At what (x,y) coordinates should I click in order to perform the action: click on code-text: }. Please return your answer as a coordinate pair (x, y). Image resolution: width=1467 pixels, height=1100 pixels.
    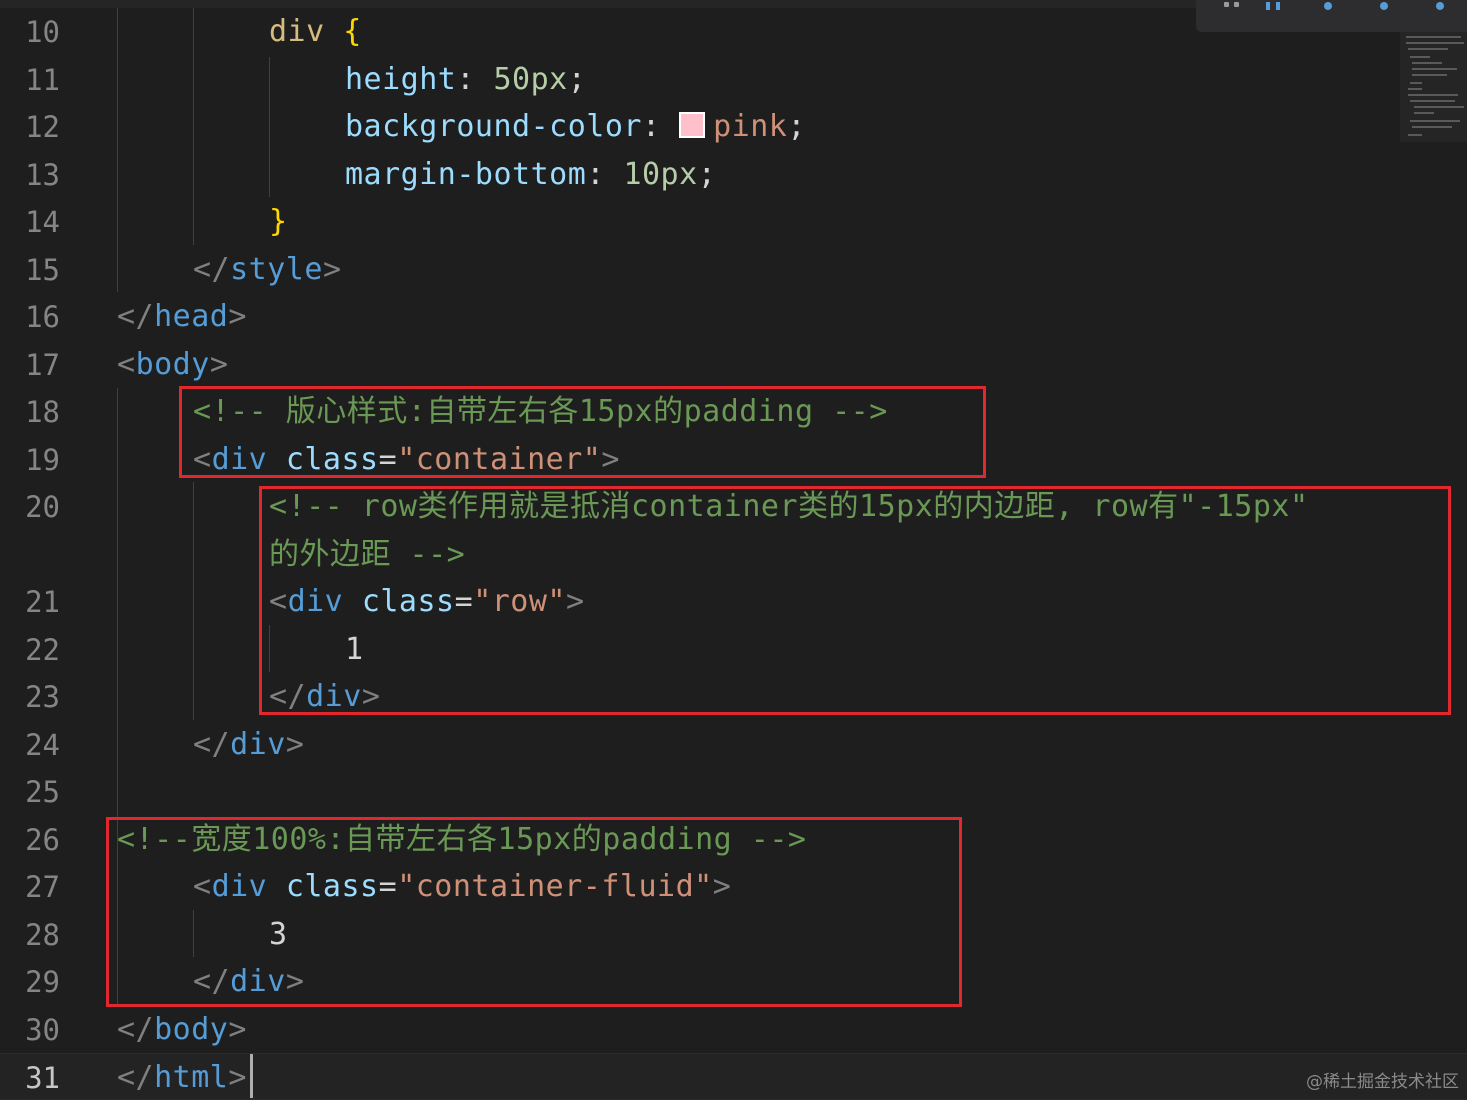
    Looking at the image, I should click on (278, 222).